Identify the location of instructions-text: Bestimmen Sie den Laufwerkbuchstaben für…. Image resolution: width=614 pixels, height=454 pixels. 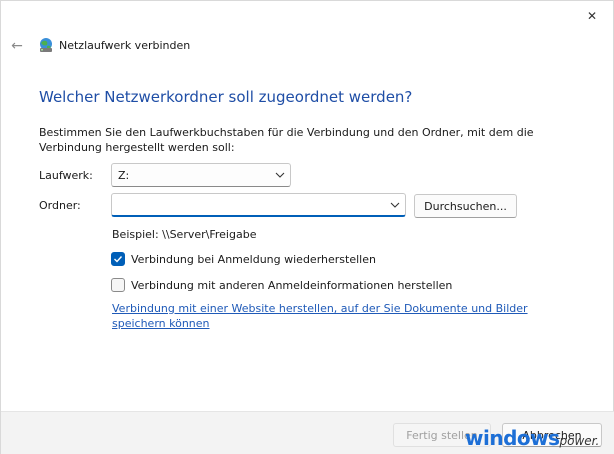
(286, 140).